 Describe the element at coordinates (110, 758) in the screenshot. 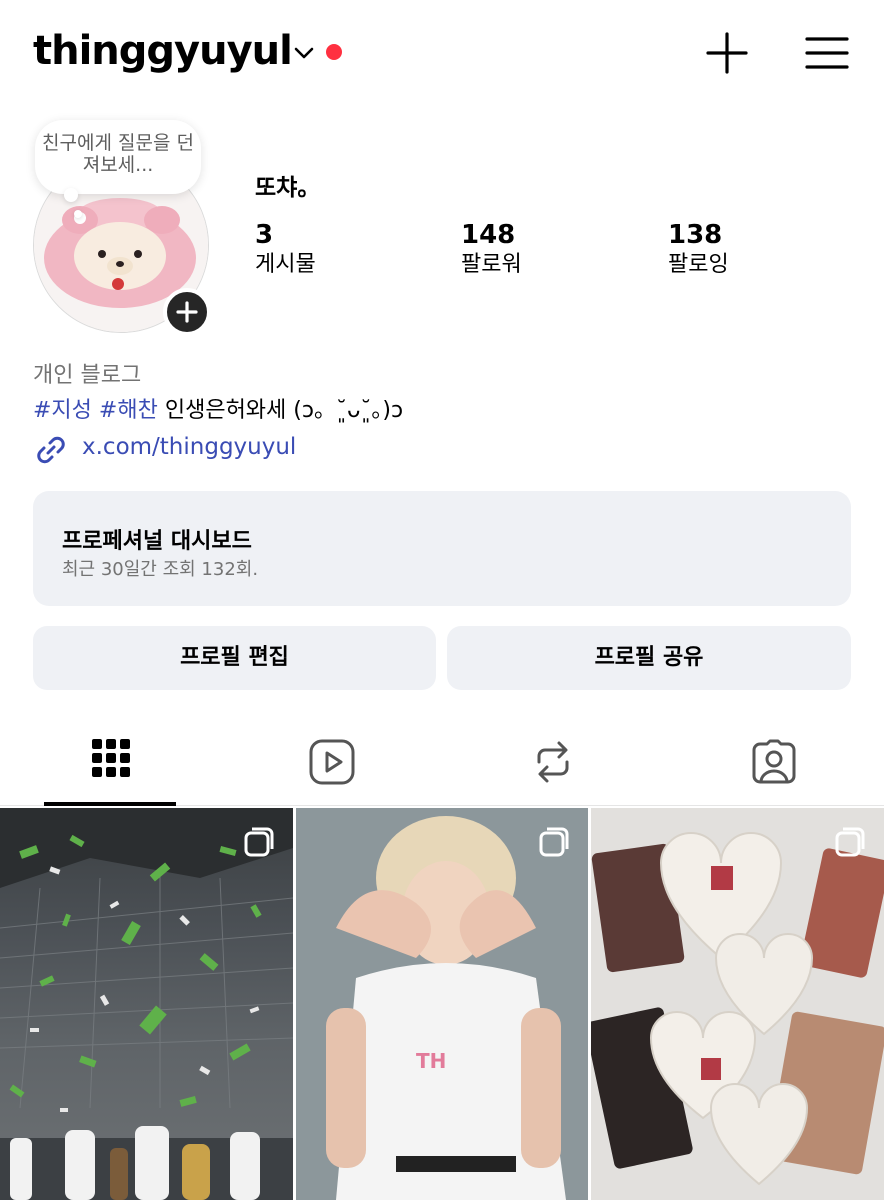

I see `grid-icon` at that location.